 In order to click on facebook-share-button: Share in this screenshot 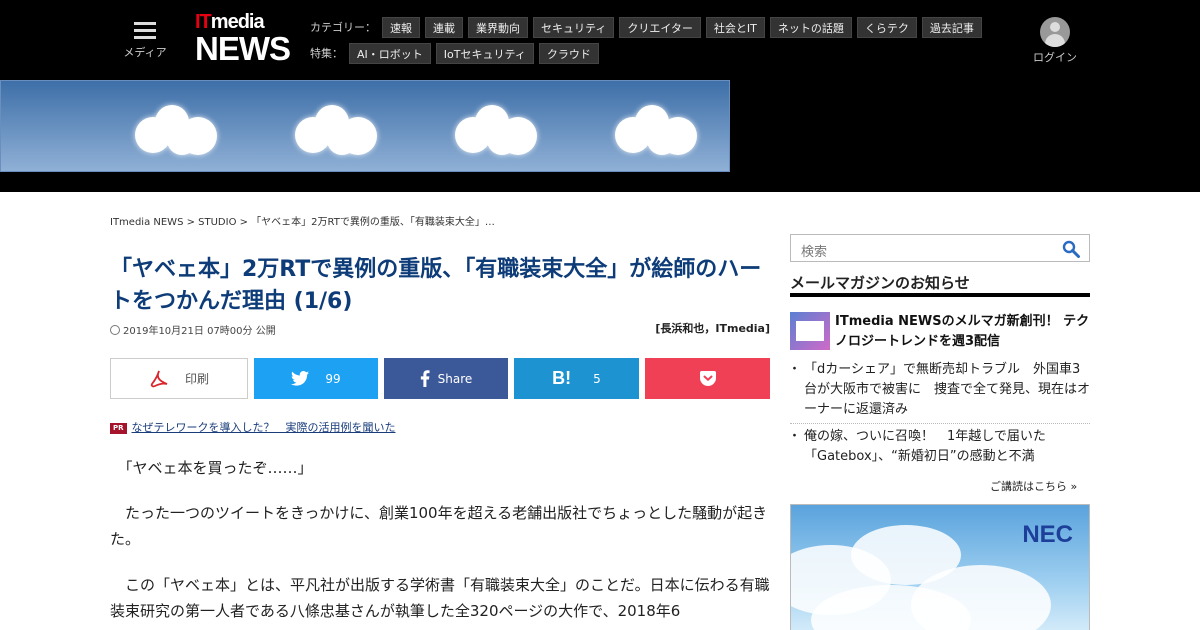, I will do `click(446, 378)`.